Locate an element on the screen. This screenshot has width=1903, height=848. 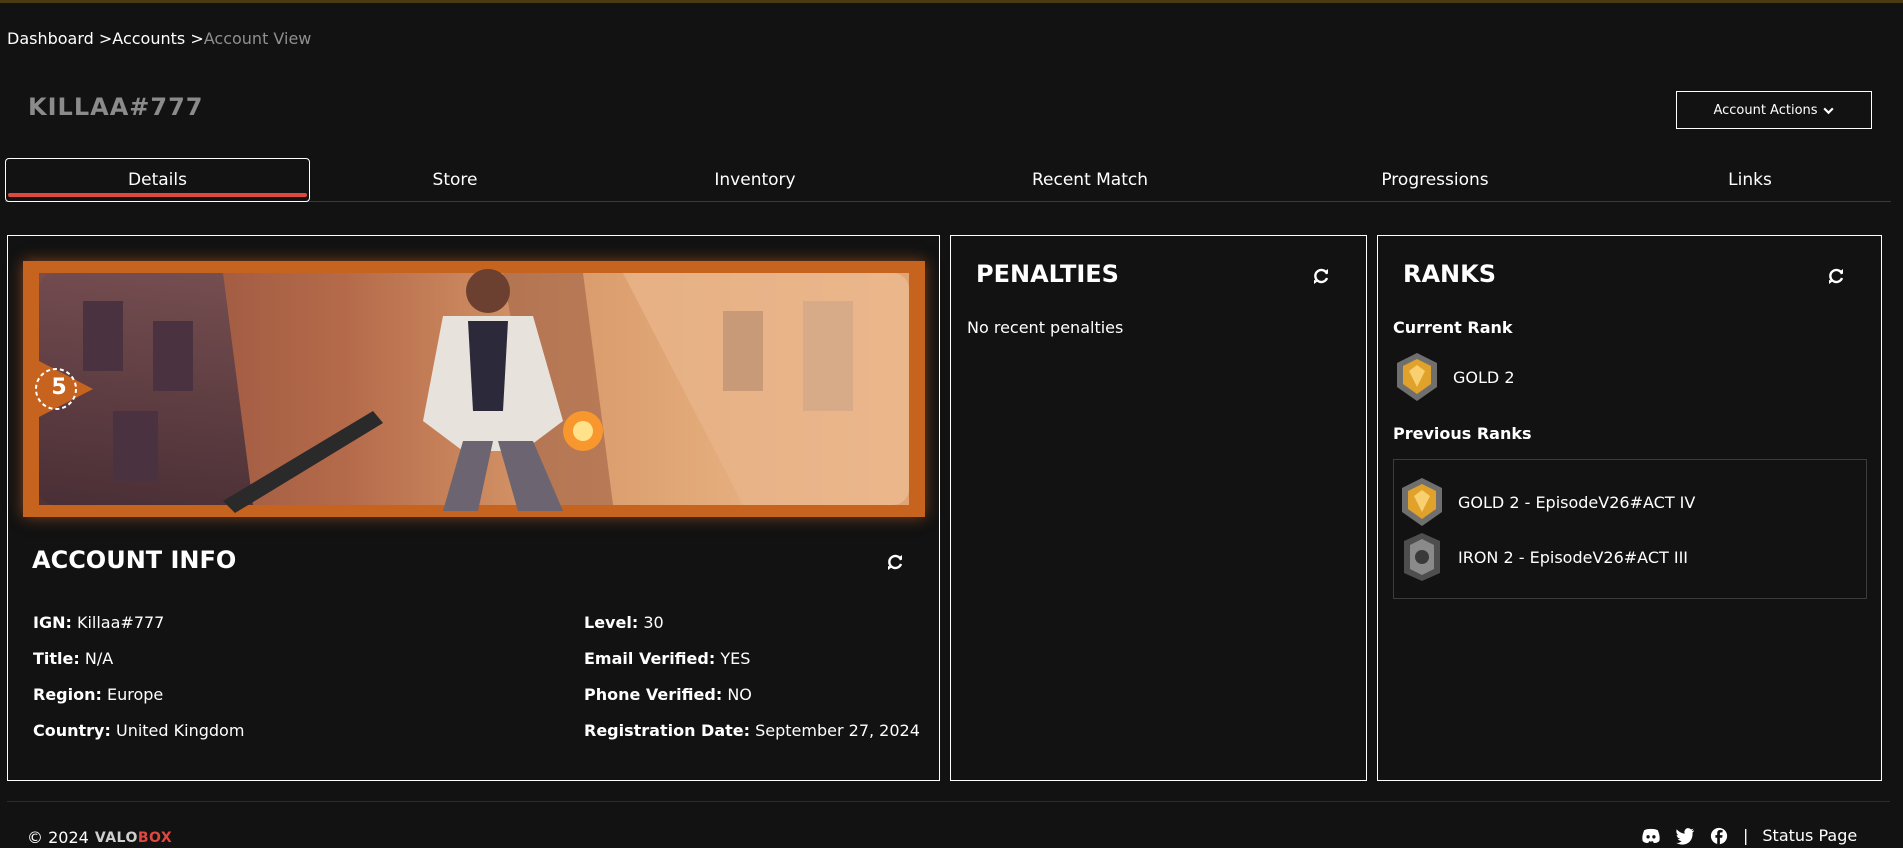
current-rank: GOLD 2 is located at coordinates (1454, 377).